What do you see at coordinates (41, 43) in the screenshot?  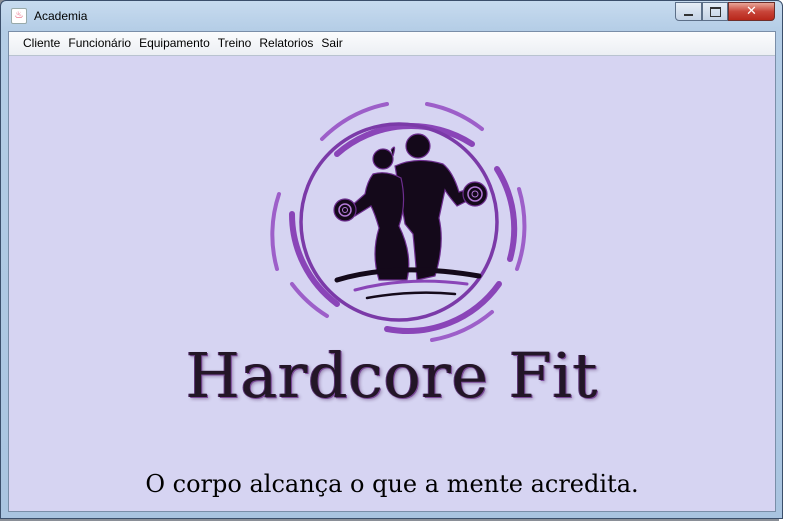 I see `menu-cliente: Cliente` at bounding box center [41, 43].